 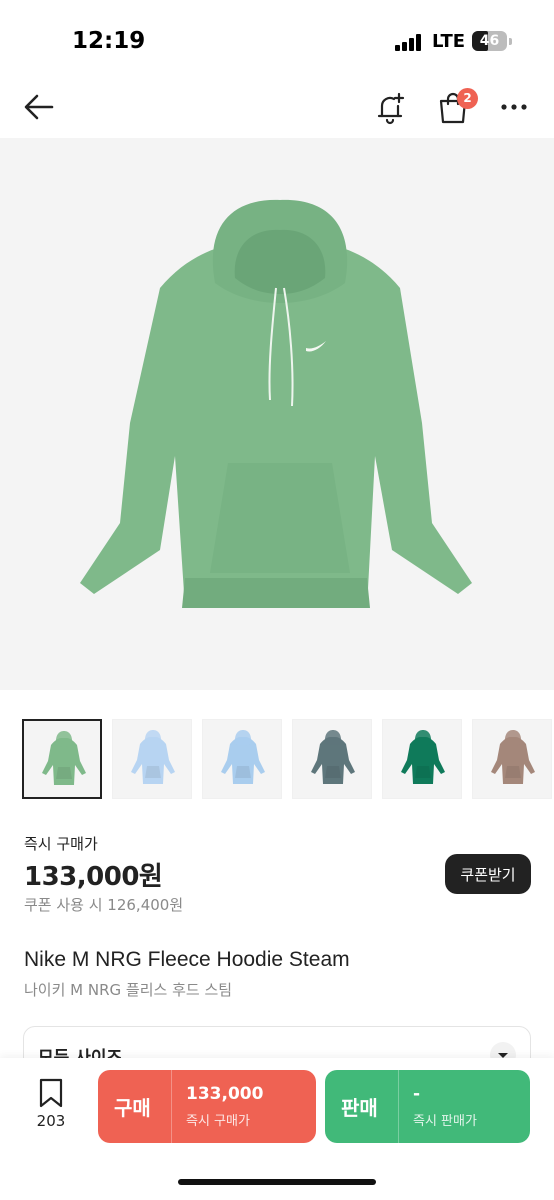 I want to click on sell-divider, so click(x=398, y=1106).